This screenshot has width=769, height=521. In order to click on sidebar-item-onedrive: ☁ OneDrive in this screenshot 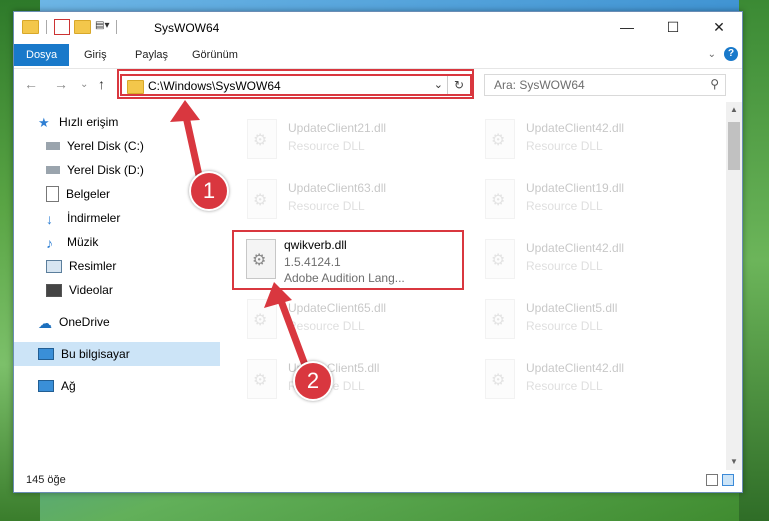, I will do `click(123, 322)`.